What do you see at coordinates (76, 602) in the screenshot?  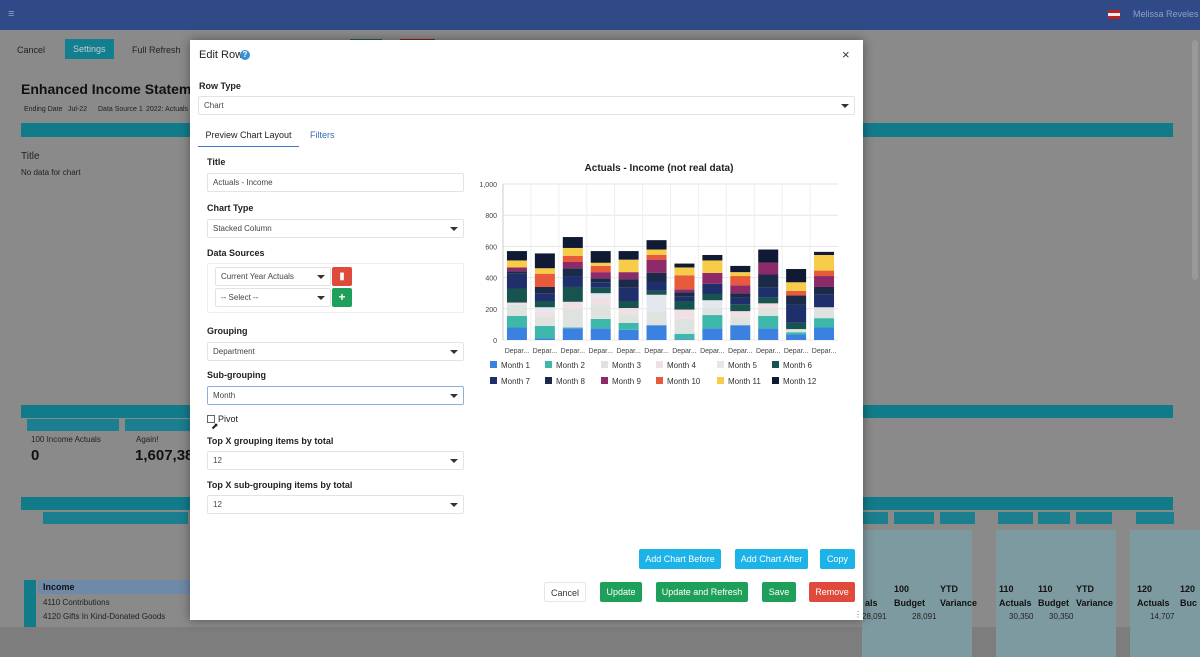 I see `table-row-label: 4110 Contributions` at bounding box center [76, 602].